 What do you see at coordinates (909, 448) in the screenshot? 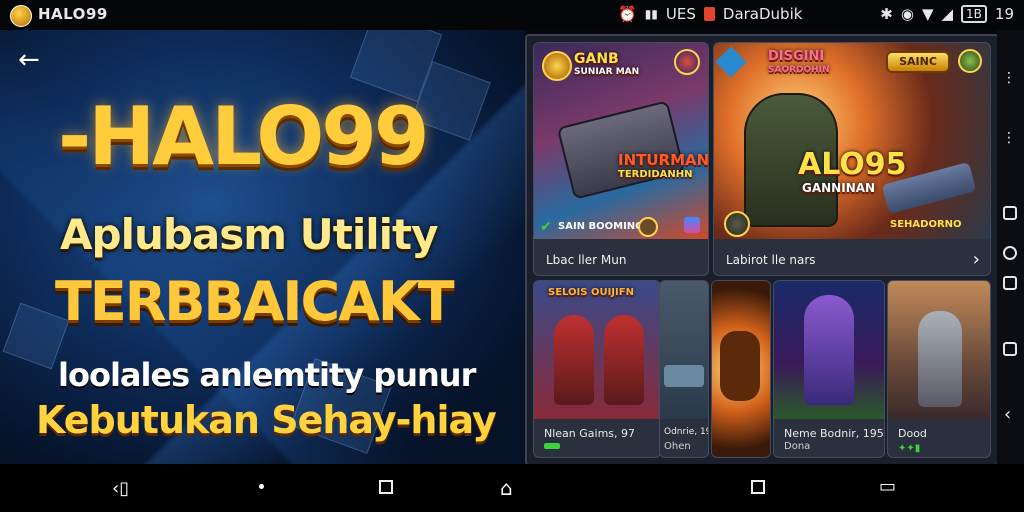
I see `rating-icons: ✦✦▮` at bounding box center [909, 448].